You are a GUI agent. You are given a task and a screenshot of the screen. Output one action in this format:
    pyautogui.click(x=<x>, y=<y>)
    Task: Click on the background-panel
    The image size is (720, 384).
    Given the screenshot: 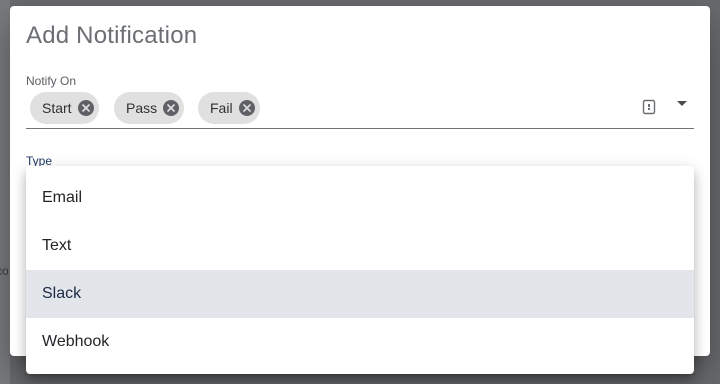 What is the action you would take?
    pyautogui.click(x=5, y=192)
    